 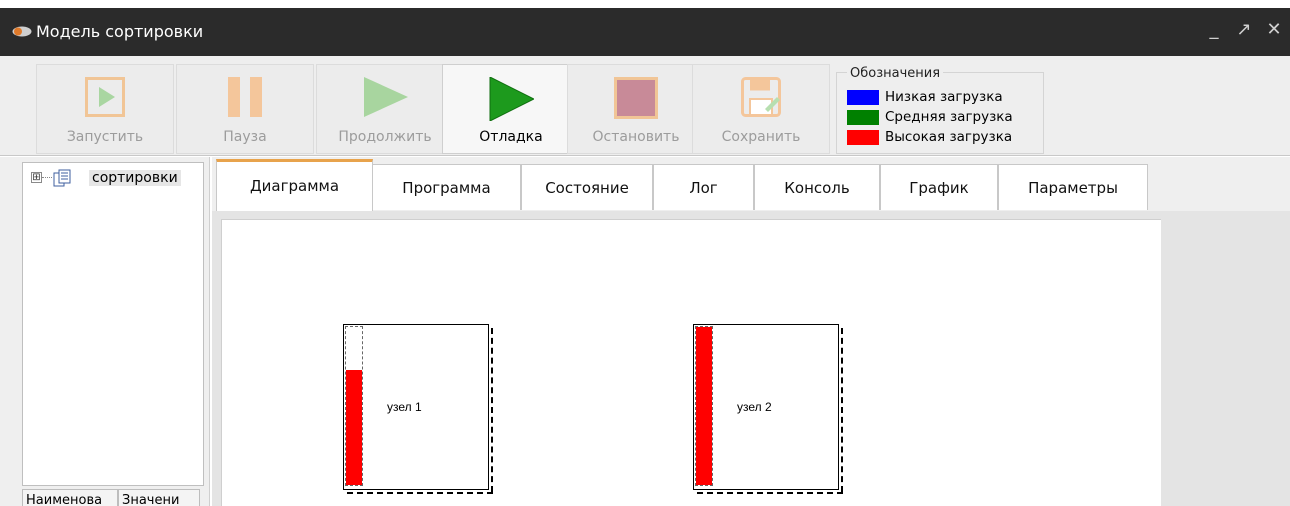 I want to click on window-titlebar: Модель сортировки _ ↗ ✕, so click(x=645, y=32).